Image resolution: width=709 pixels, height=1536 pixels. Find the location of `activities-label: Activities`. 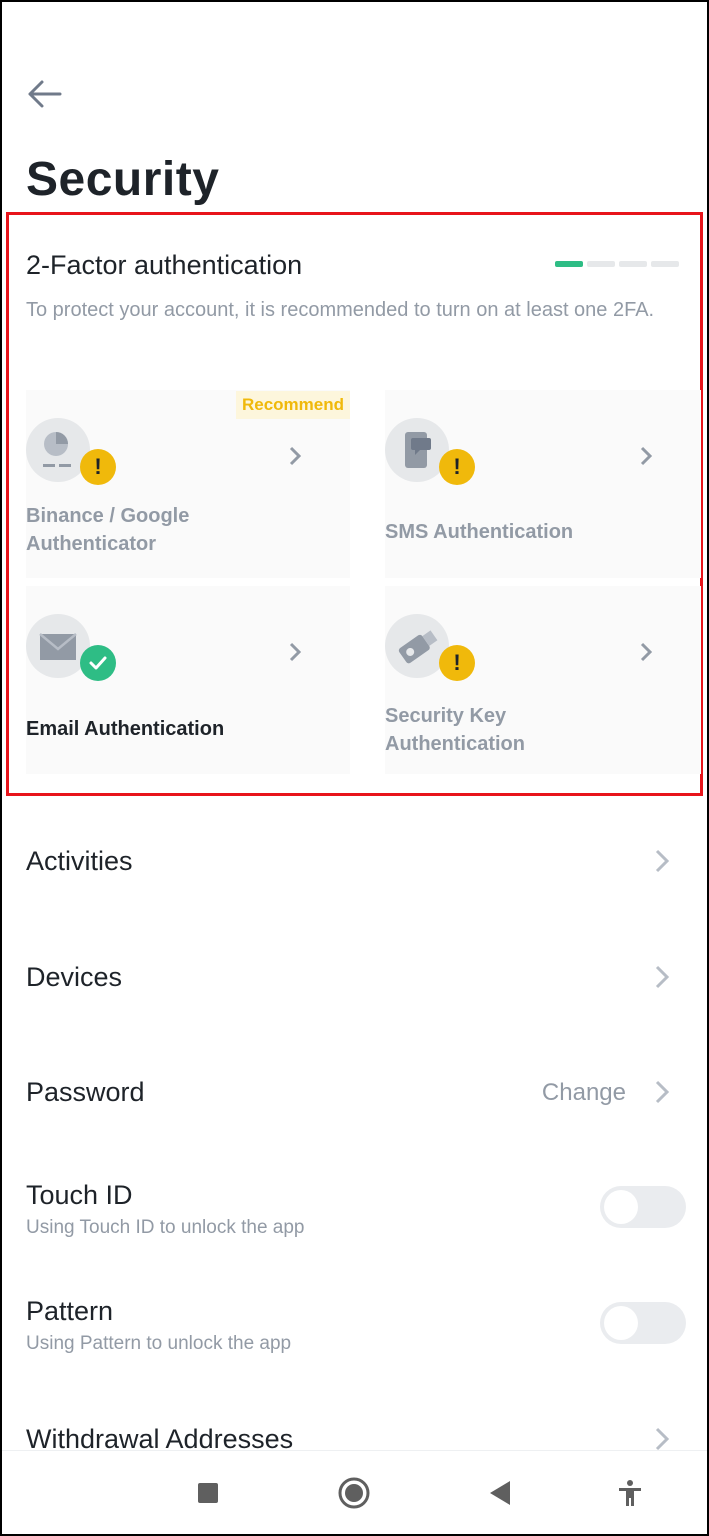

activities-label: Activities is located at coordinates (79, 861).